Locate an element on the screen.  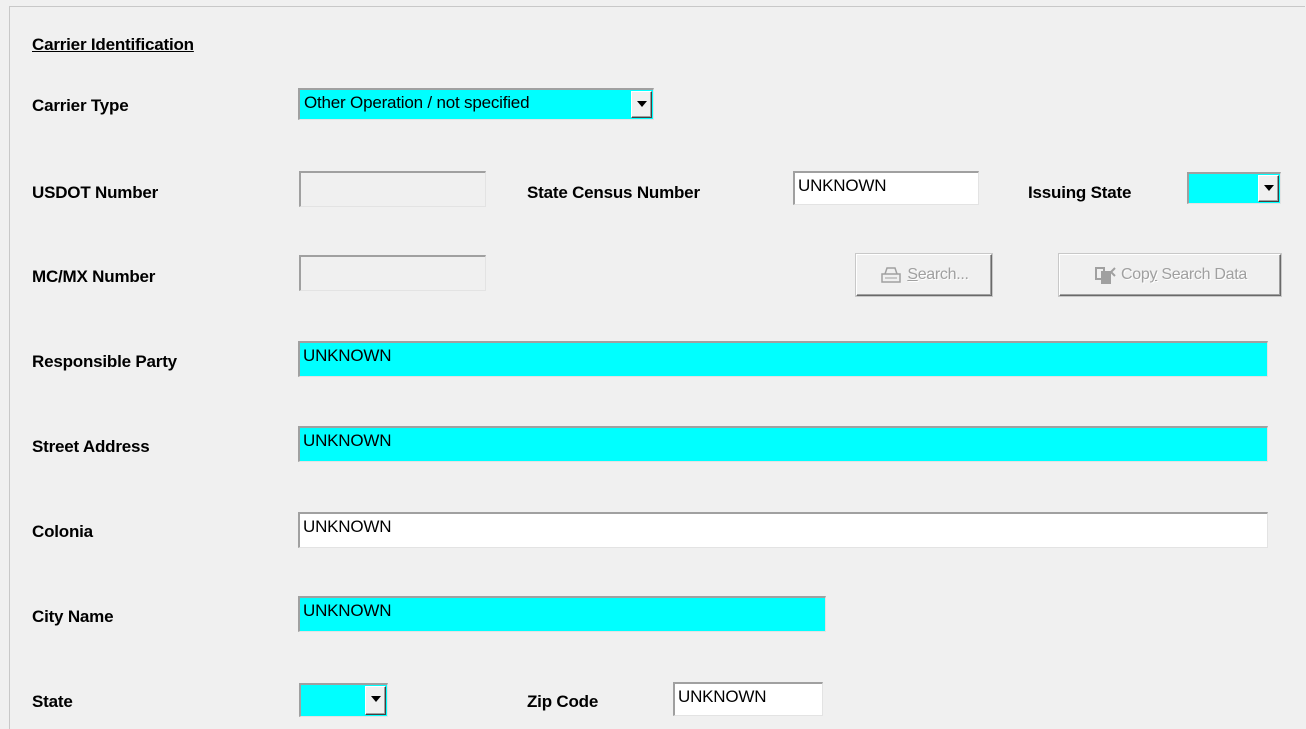
issuing-state-dropdown-button is located at coordinates (1268, 188).